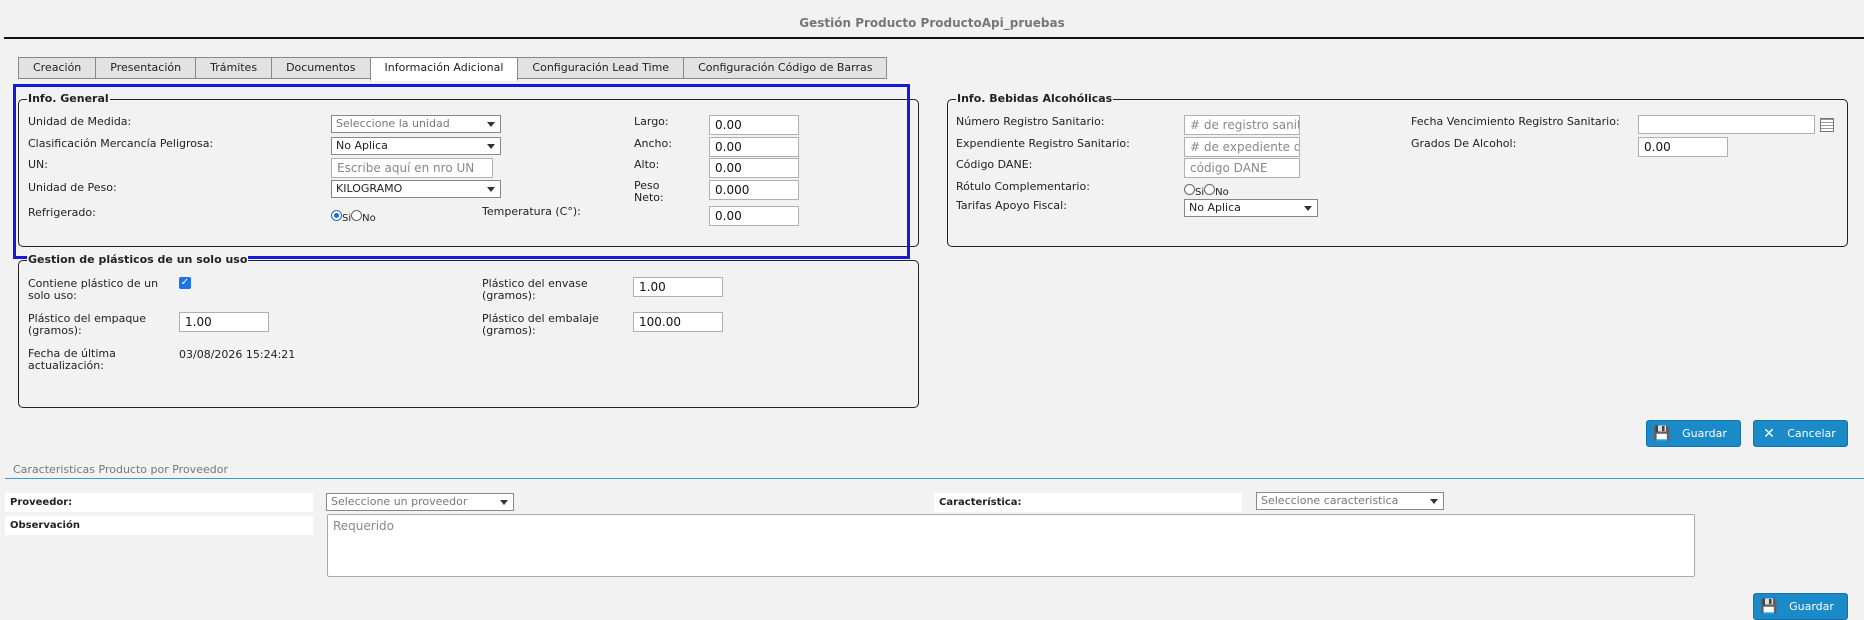 This screenshot has width=1864, height=620. I want to click on rotulo-radio-group: Si No, so click(1206, 190).